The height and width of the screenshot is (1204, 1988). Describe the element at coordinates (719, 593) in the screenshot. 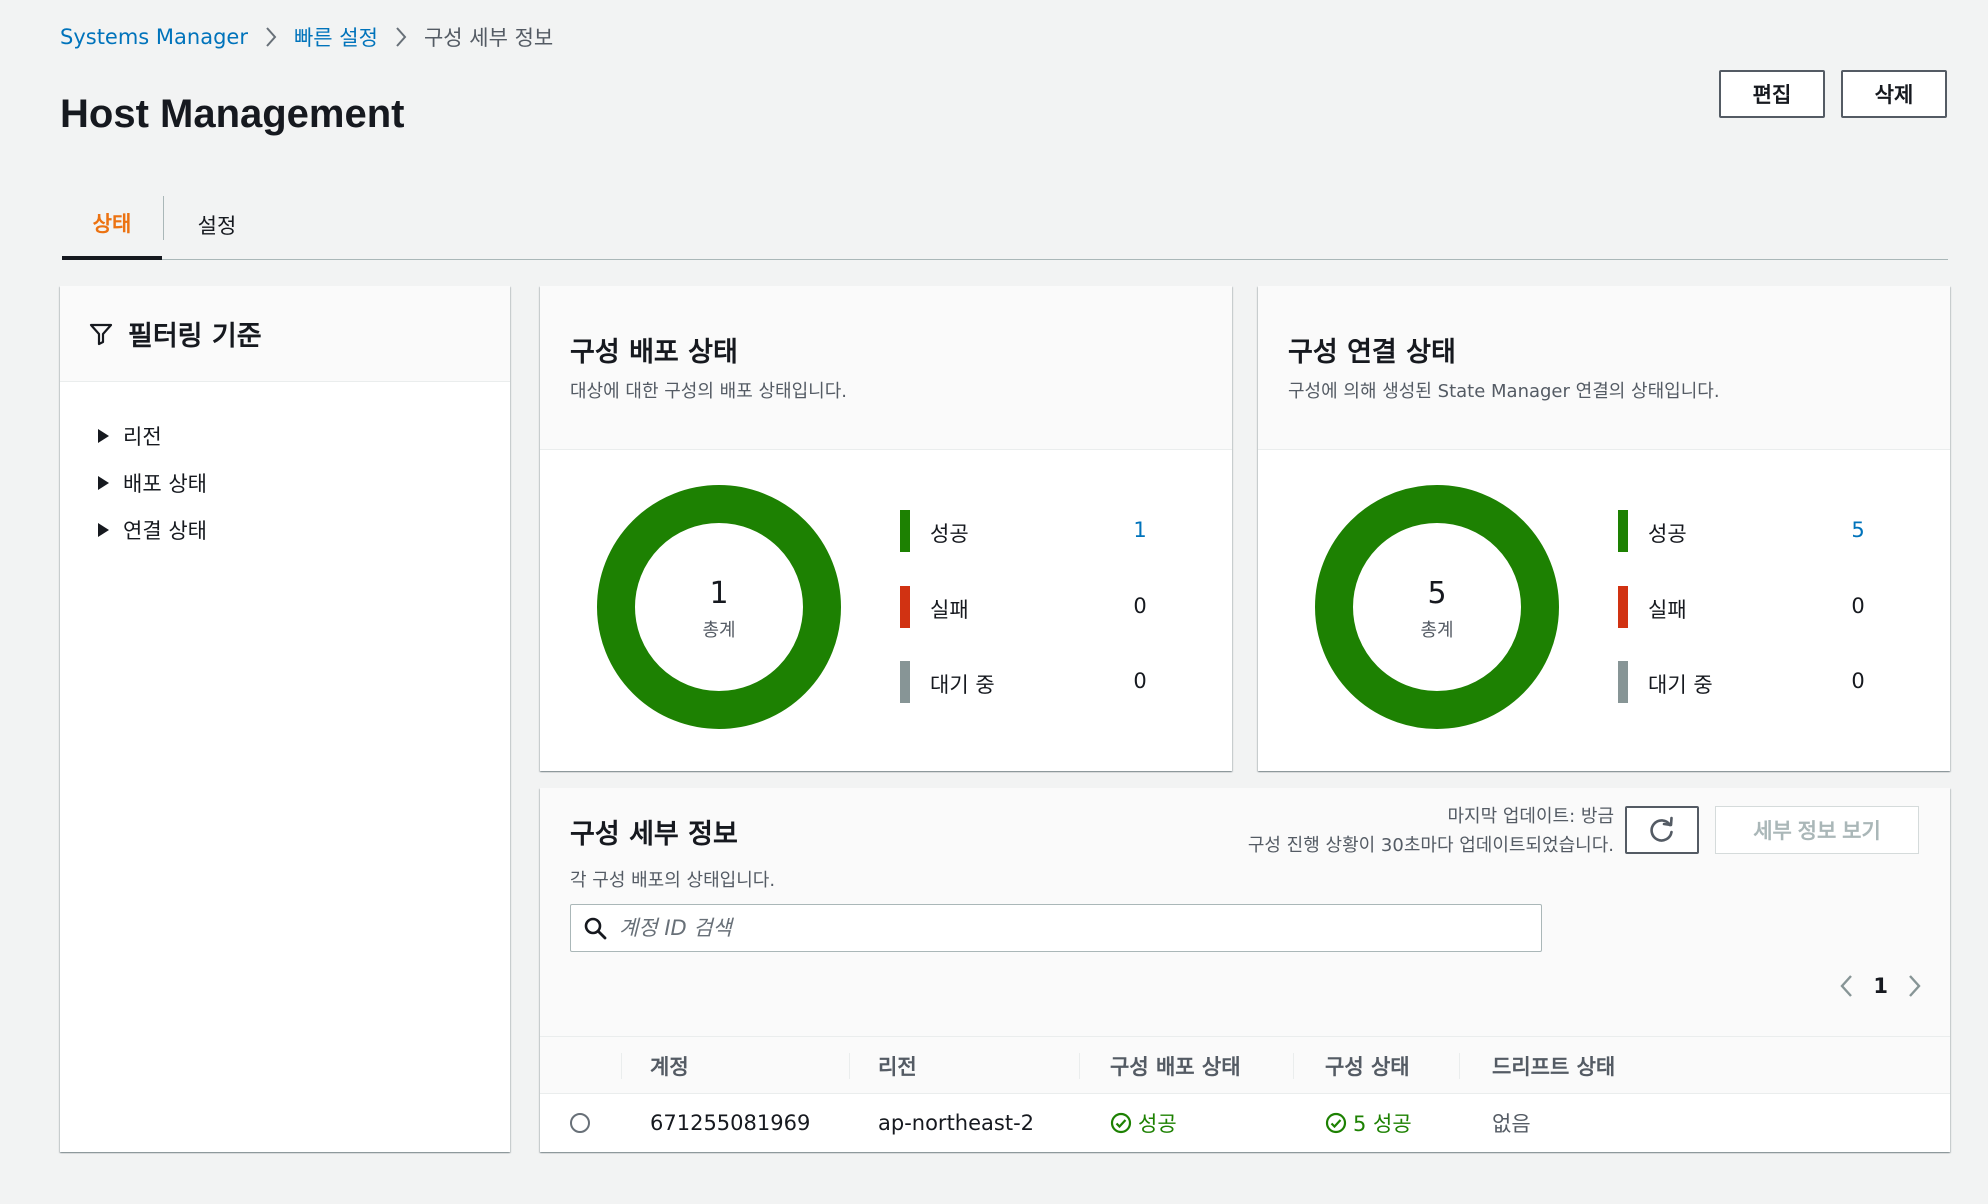

I see `deploy-total-value: 1` at that location.